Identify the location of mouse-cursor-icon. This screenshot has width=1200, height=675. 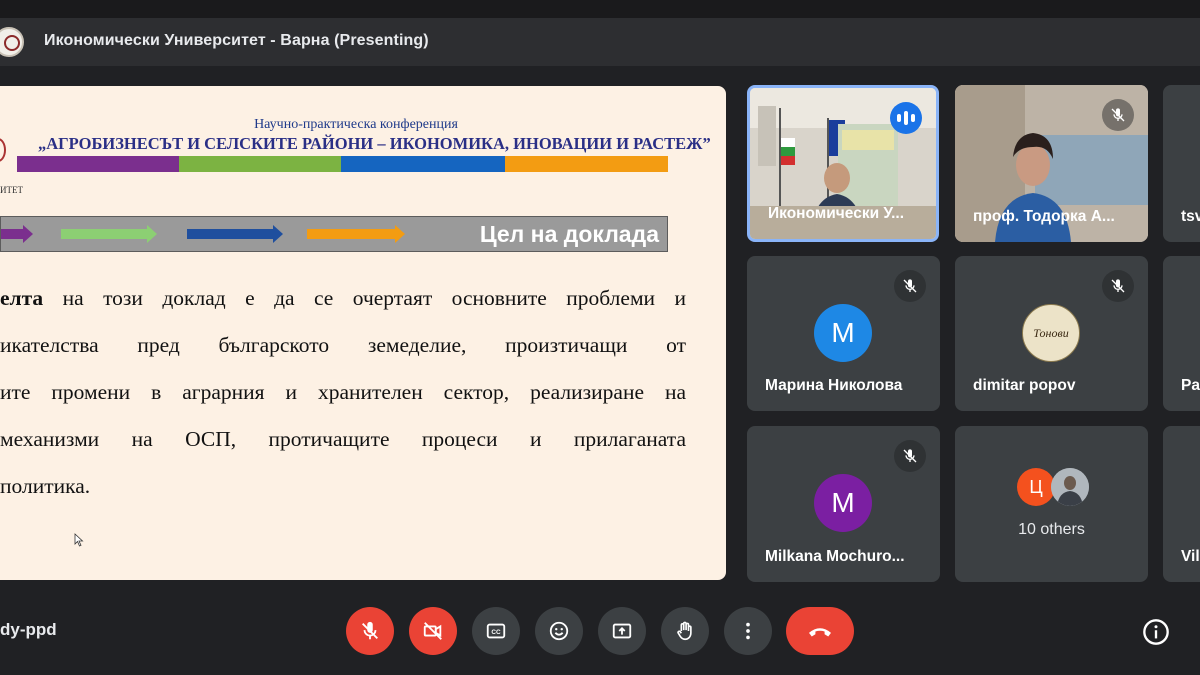
(79, 540).